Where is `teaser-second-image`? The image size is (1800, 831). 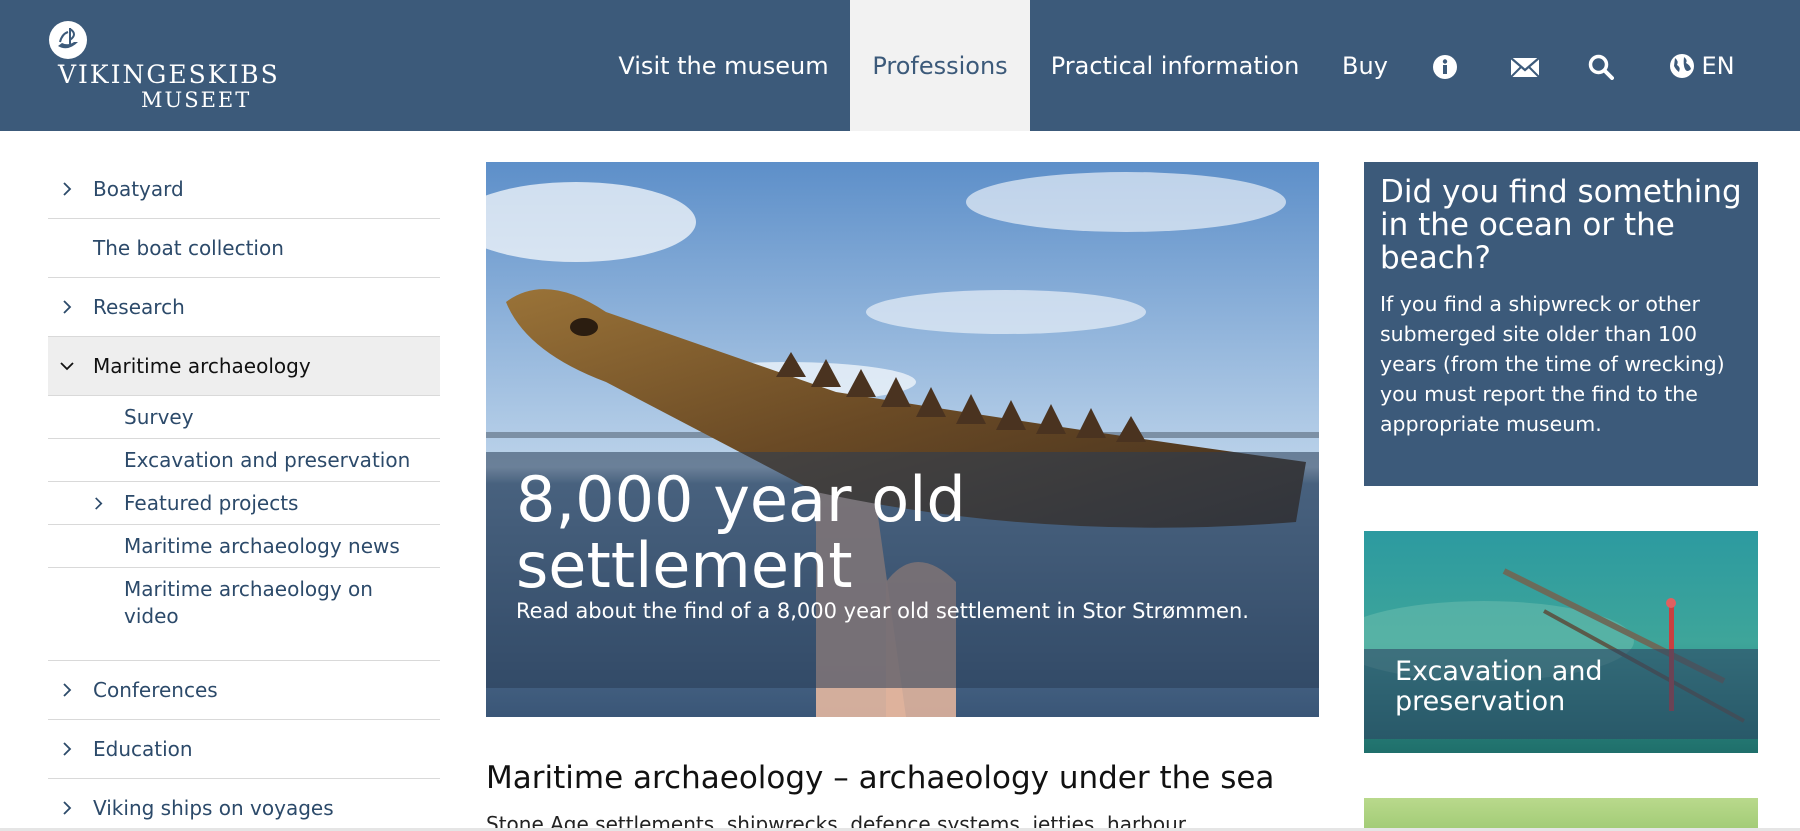
teaser-second-image is located at coordinates (1561, 814).